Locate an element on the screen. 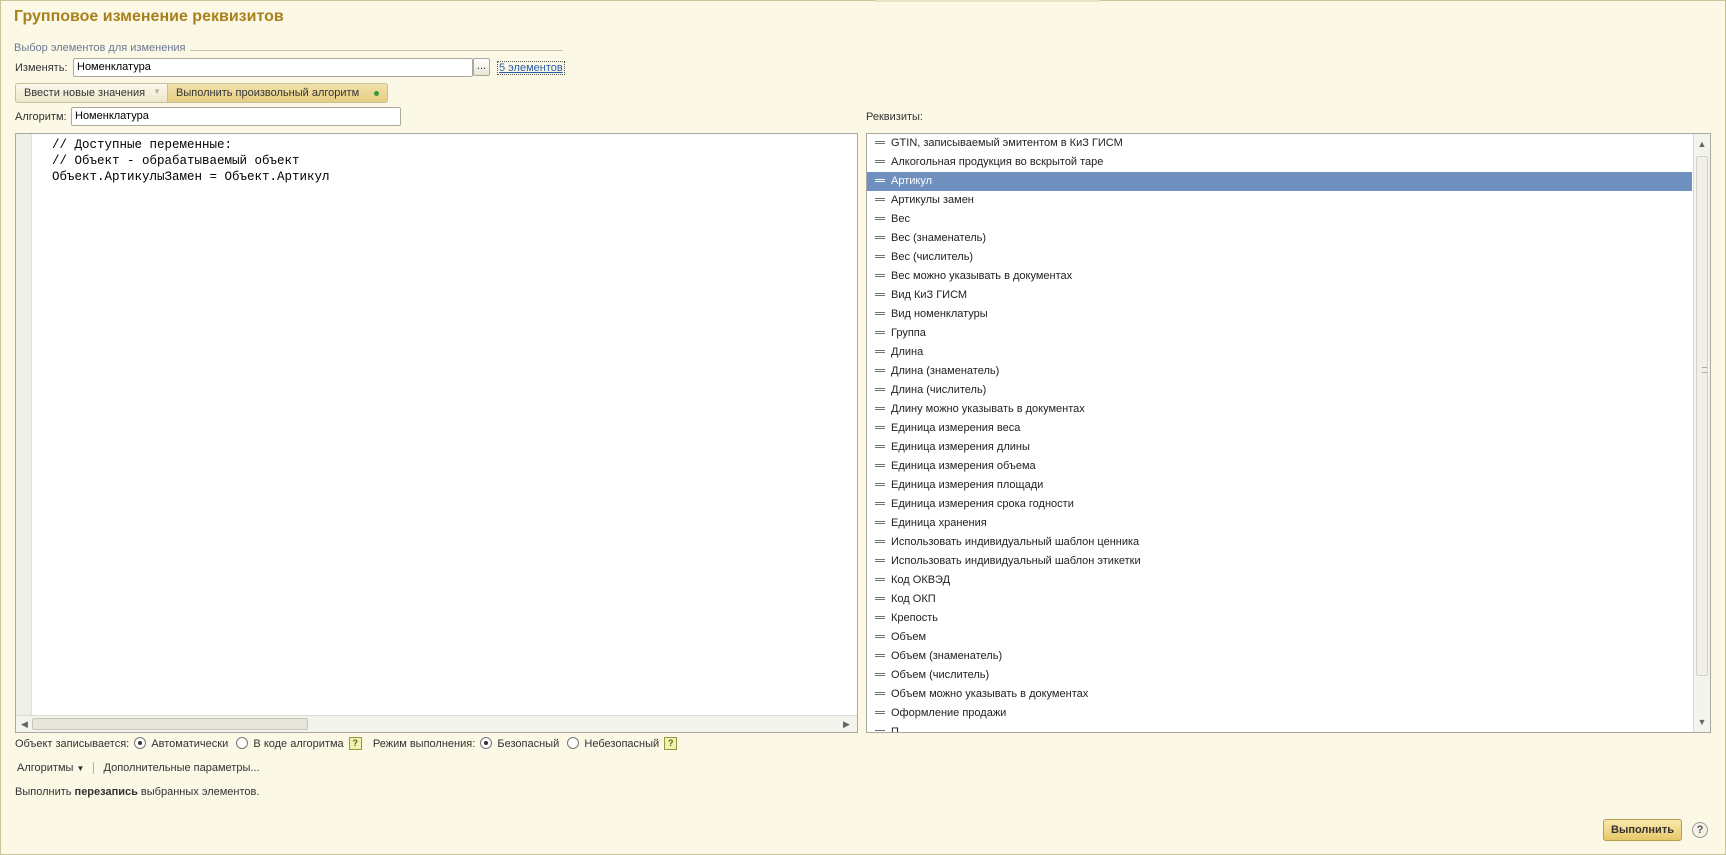 The image size is (1726, 855). vertical-scroll-thumb is located at coordinates (1702, 416).